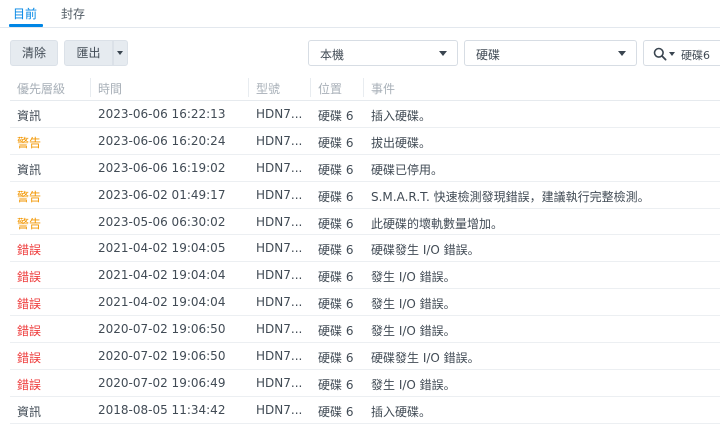 The image size is (720, 437). What do you see at coordinates (162, 248) in the screenshot?
I see `cell-time: 2021-04-02 19:04:05` at bounding box center [162, 248].